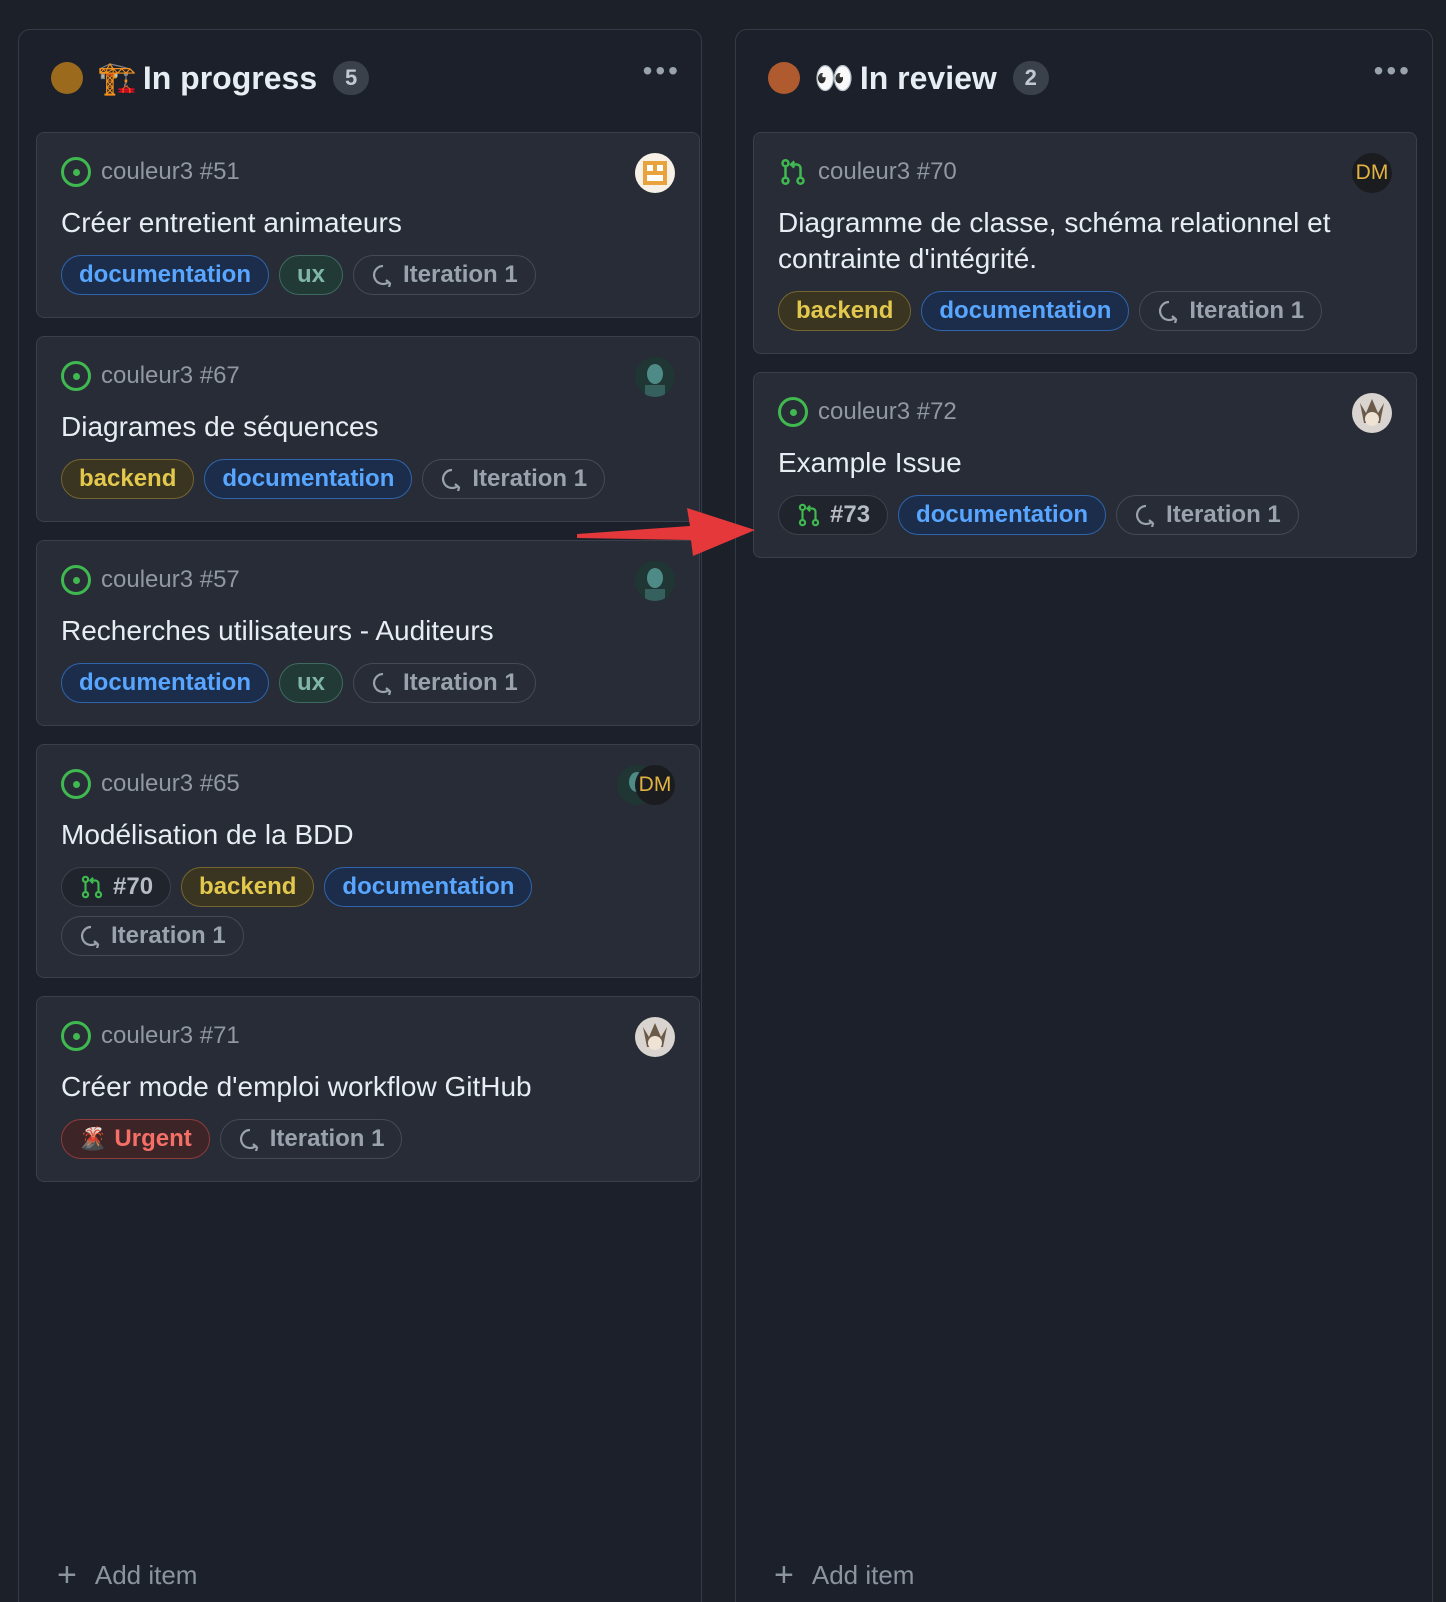  Describe the element at coordinates (133, 886) in the screenshot. I see `pull-request-number: #70` at that location.